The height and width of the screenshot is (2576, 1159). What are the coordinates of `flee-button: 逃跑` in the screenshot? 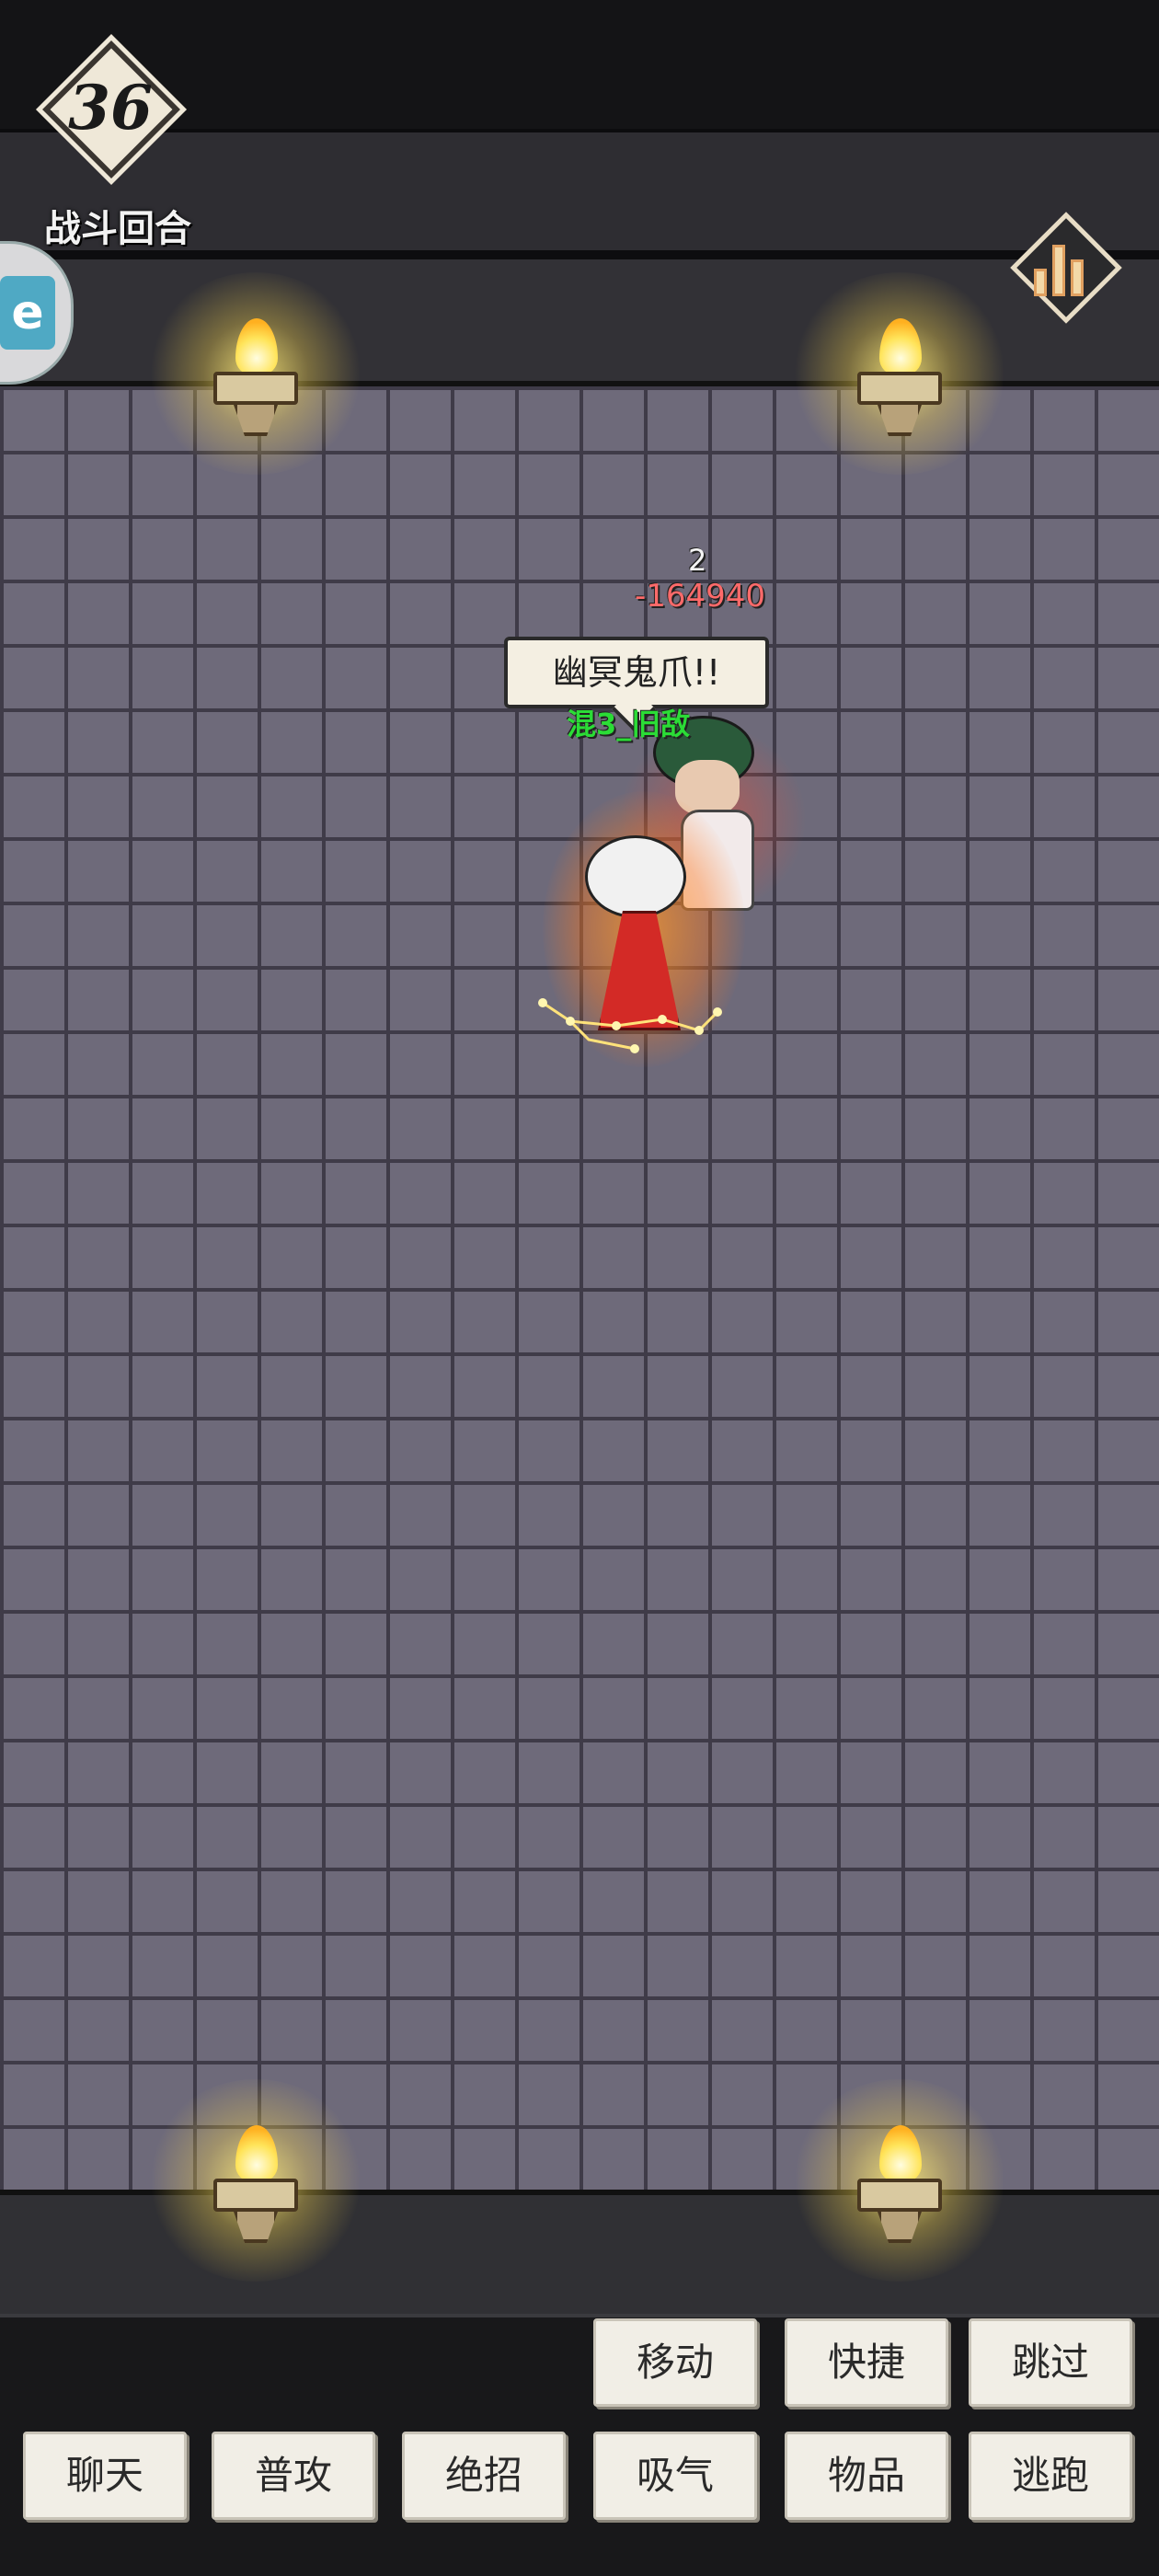 It's located at (1050, 2476).